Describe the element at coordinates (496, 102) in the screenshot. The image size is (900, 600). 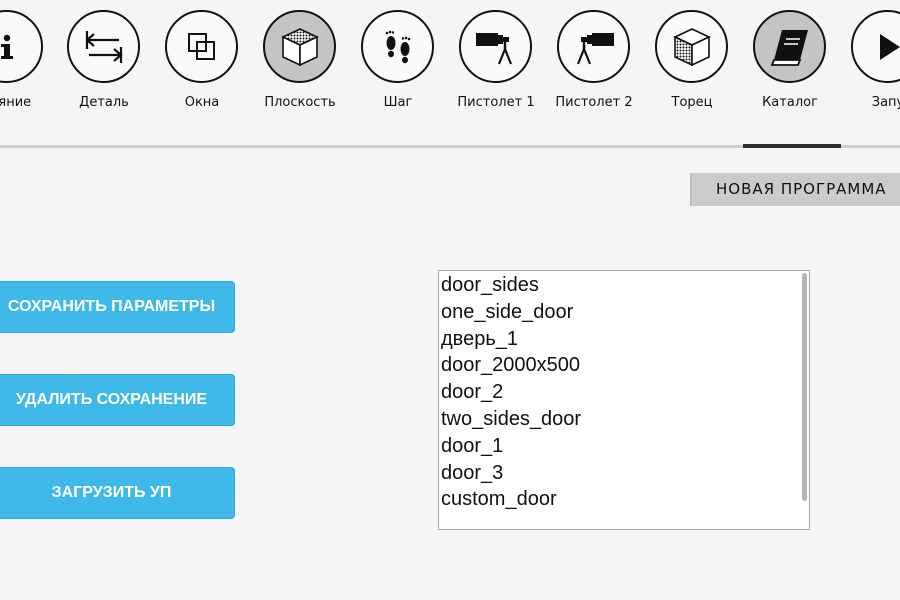
I see `tool-label: Пистолет 1` at that location.